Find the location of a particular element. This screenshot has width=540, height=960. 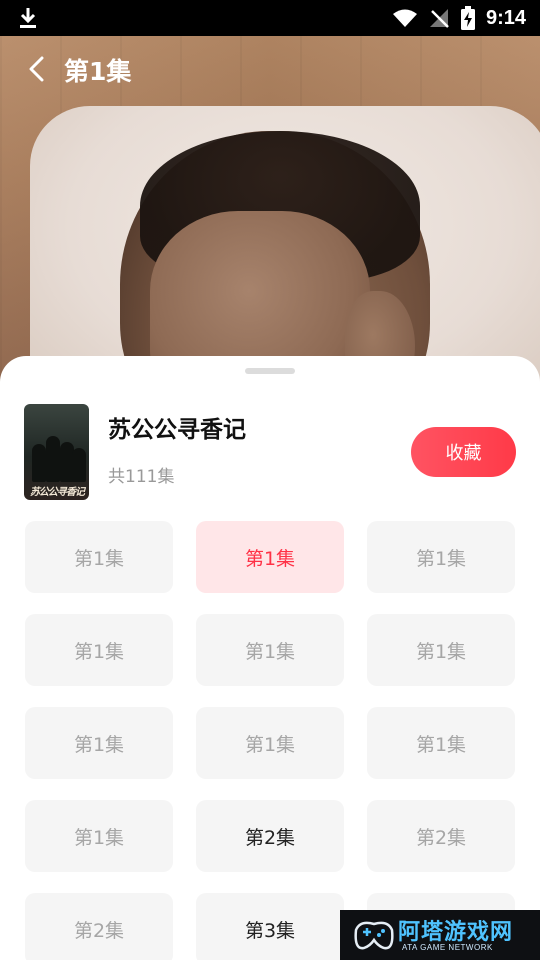

episode-cell: 第3集 is located at coordinates (270, 926).